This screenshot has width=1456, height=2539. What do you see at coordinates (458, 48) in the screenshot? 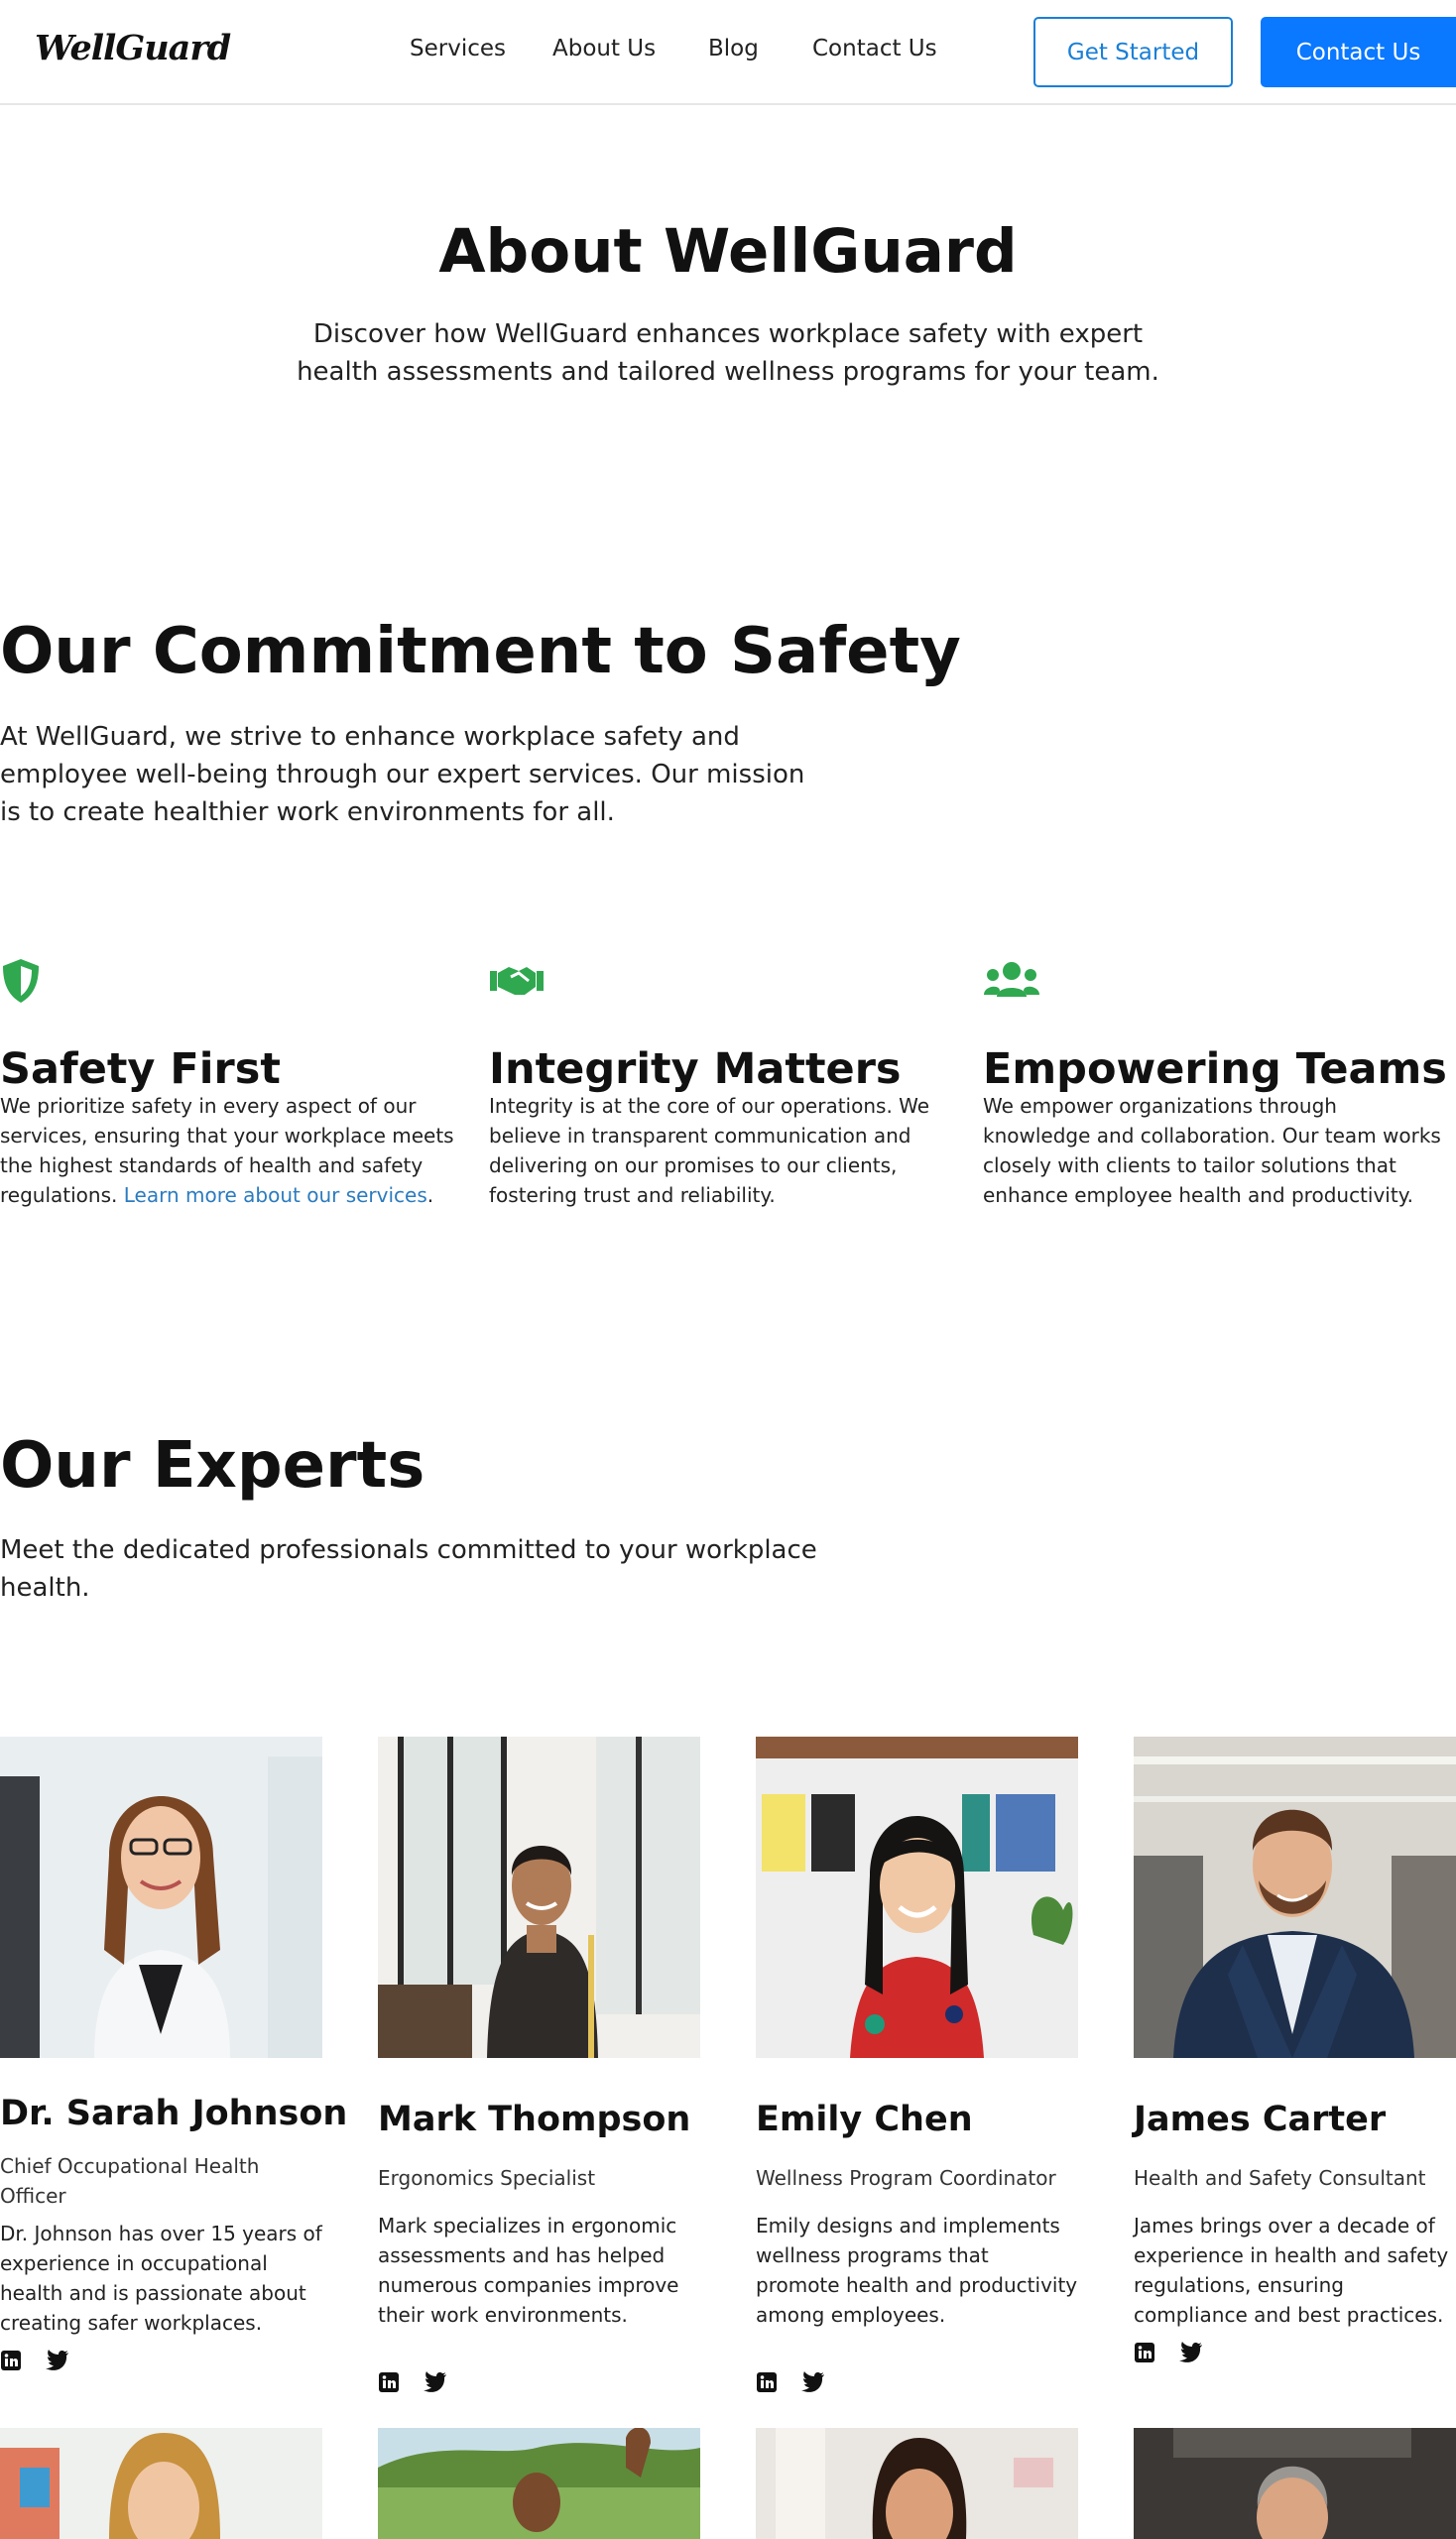
I see `nav-services: Services` at bounding box center [458, 48].